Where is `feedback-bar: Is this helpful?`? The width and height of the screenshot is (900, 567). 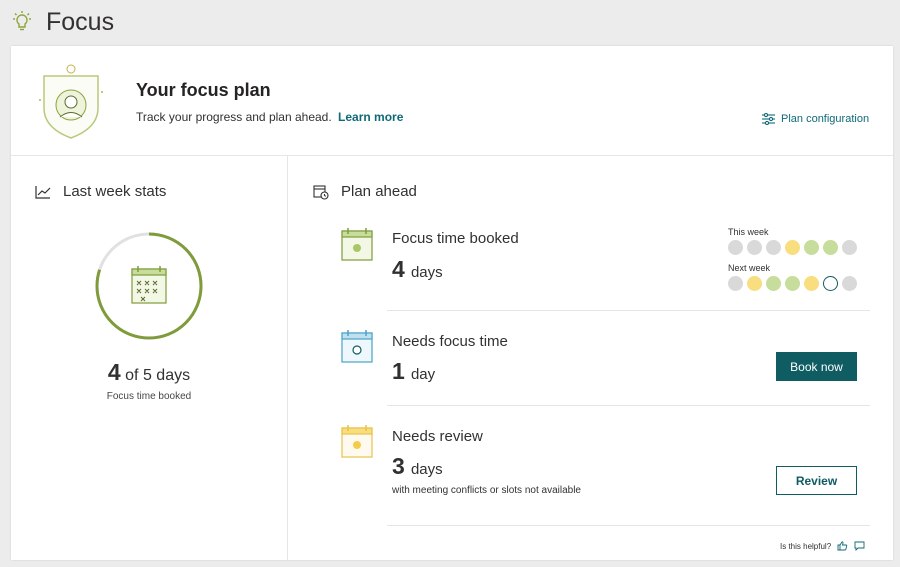
feedback-bar: Is this helpful? is located at coordinates (822, 546).